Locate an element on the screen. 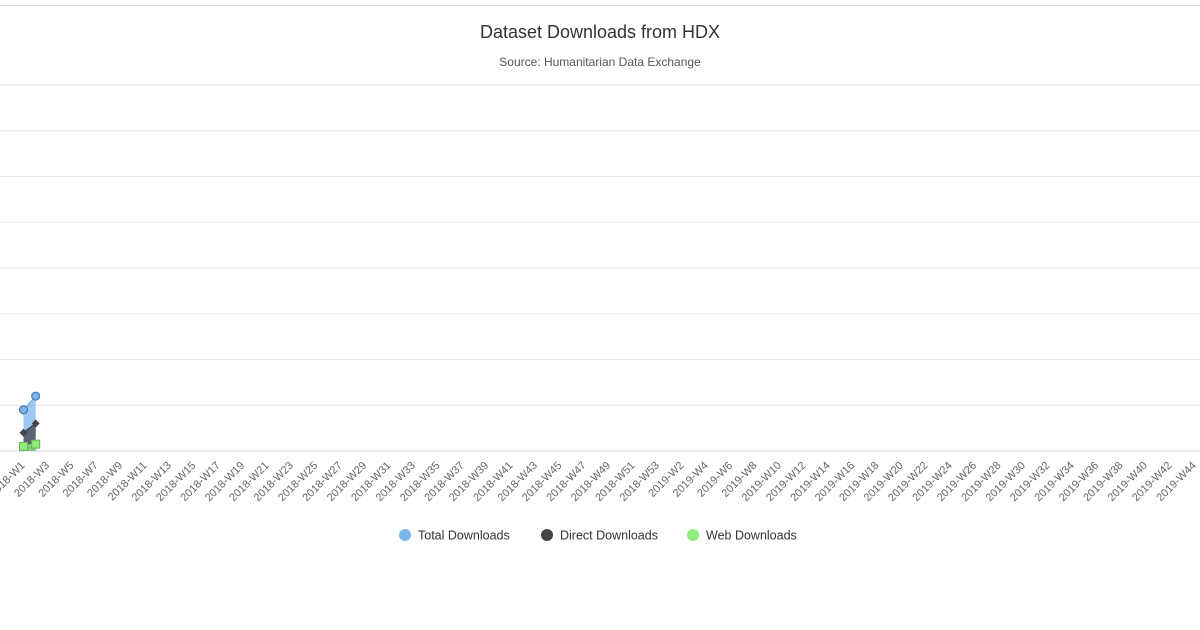 Image resolution: width=1200 pixels, height=630 pixels. legend-item: Web Downloads is located at coordinates (742, 536).